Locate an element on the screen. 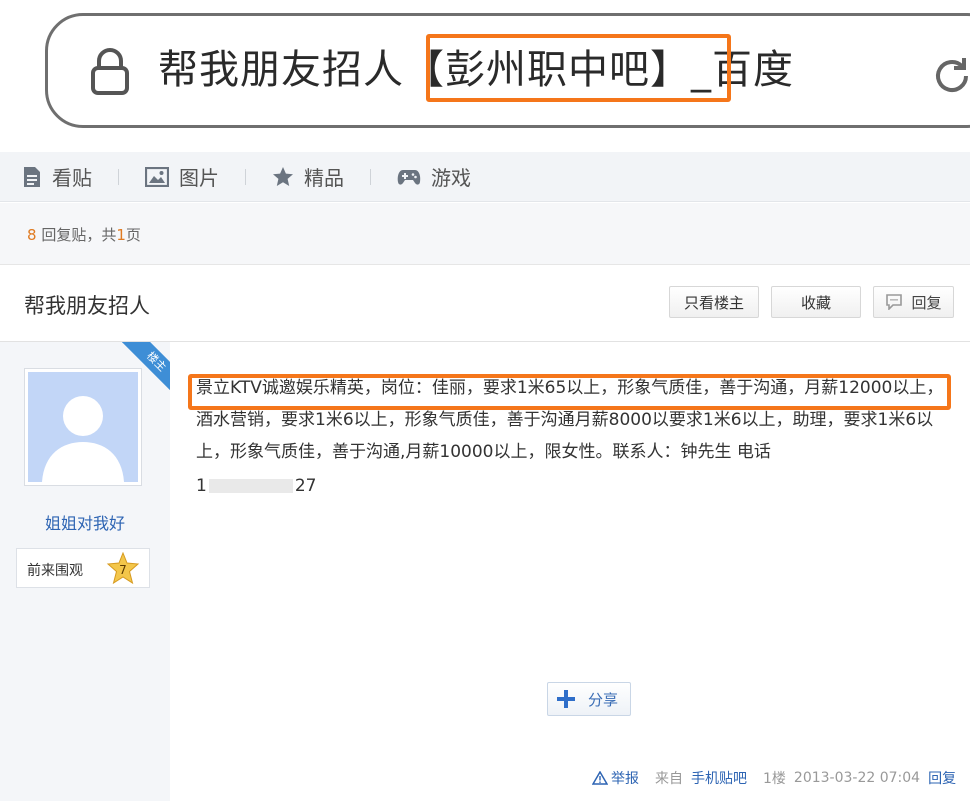 This screenshot has height=801, width=970. reply-button-label: 回复 is located at coordinates (926, 302).